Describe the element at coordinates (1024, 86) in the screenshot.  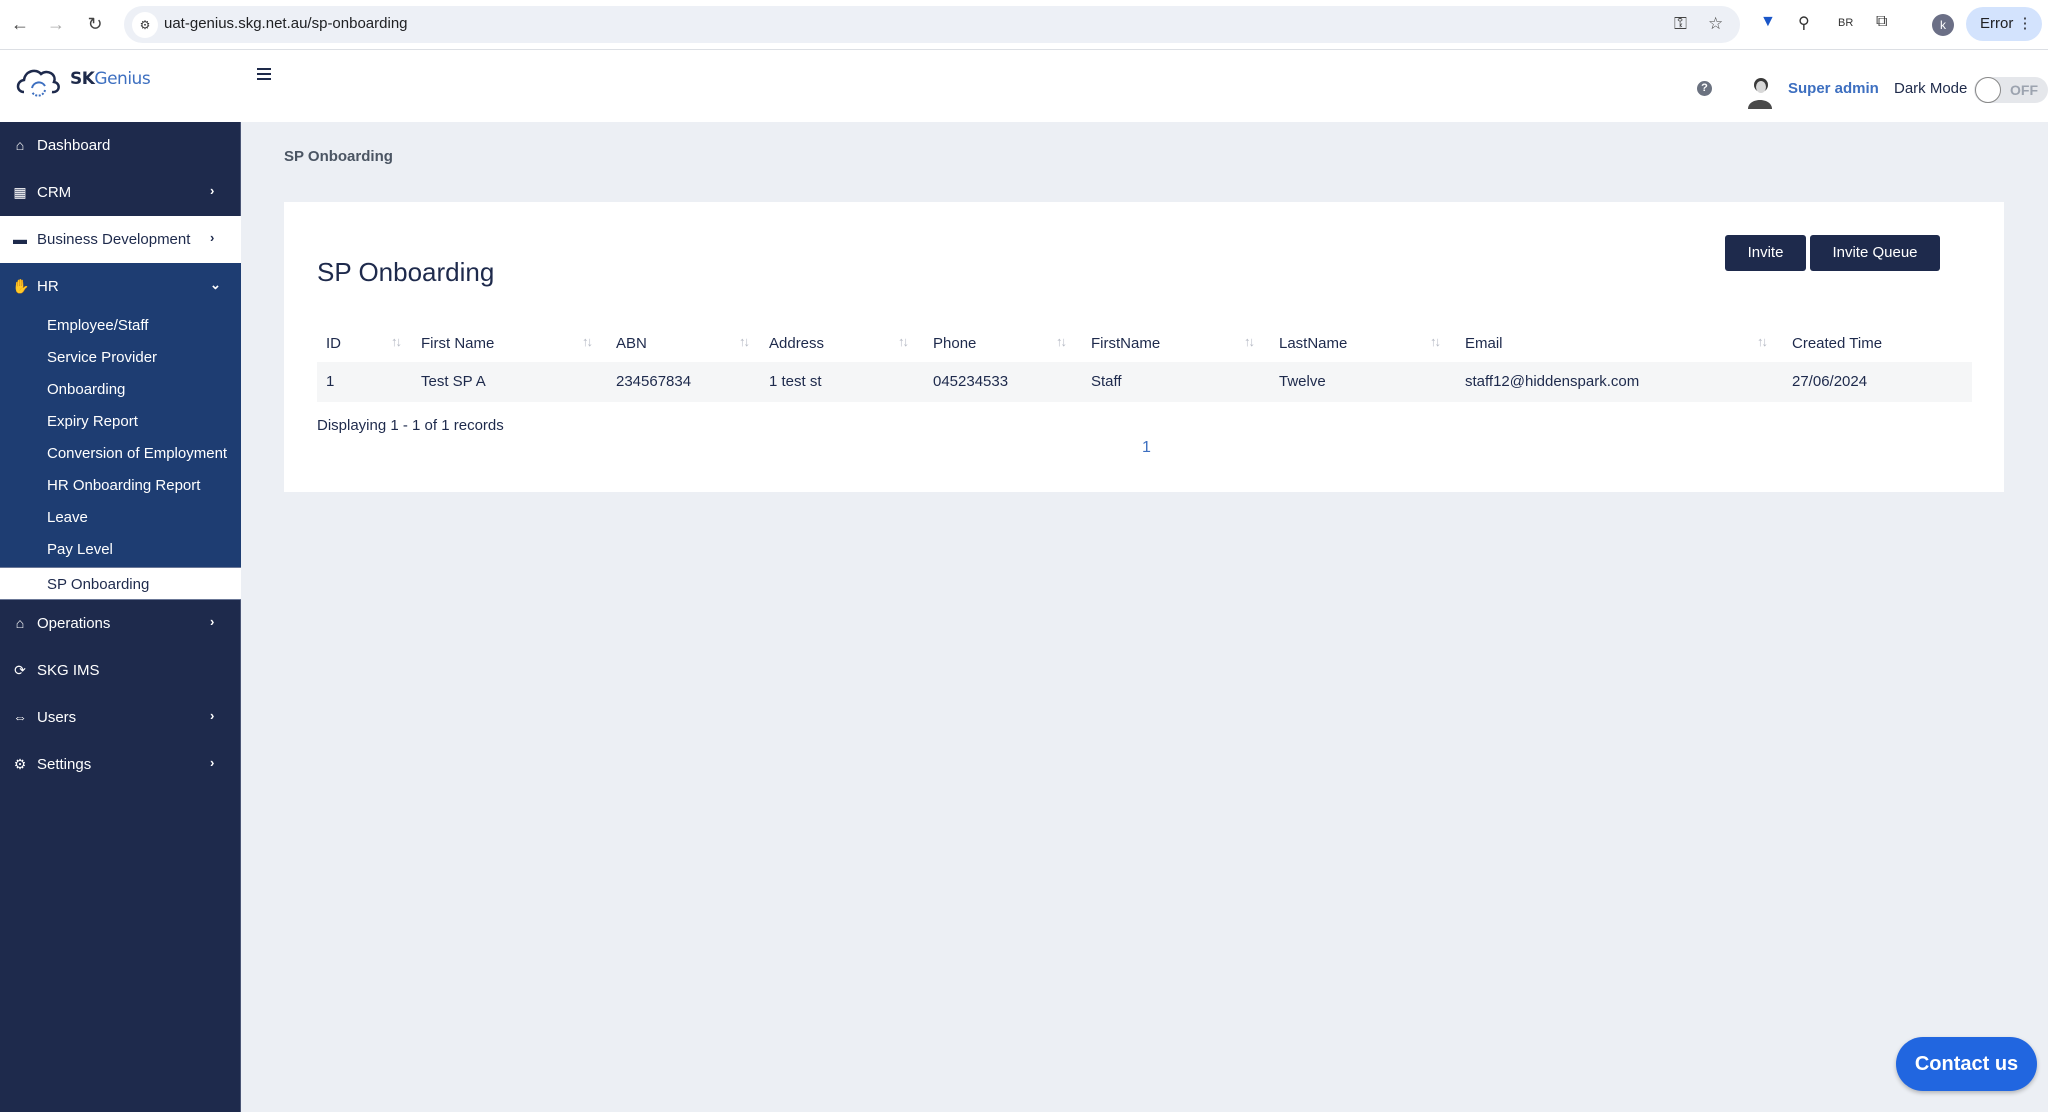
I see `app-header: SKGenius ? Super admin Dark Mode OFF` at that location.